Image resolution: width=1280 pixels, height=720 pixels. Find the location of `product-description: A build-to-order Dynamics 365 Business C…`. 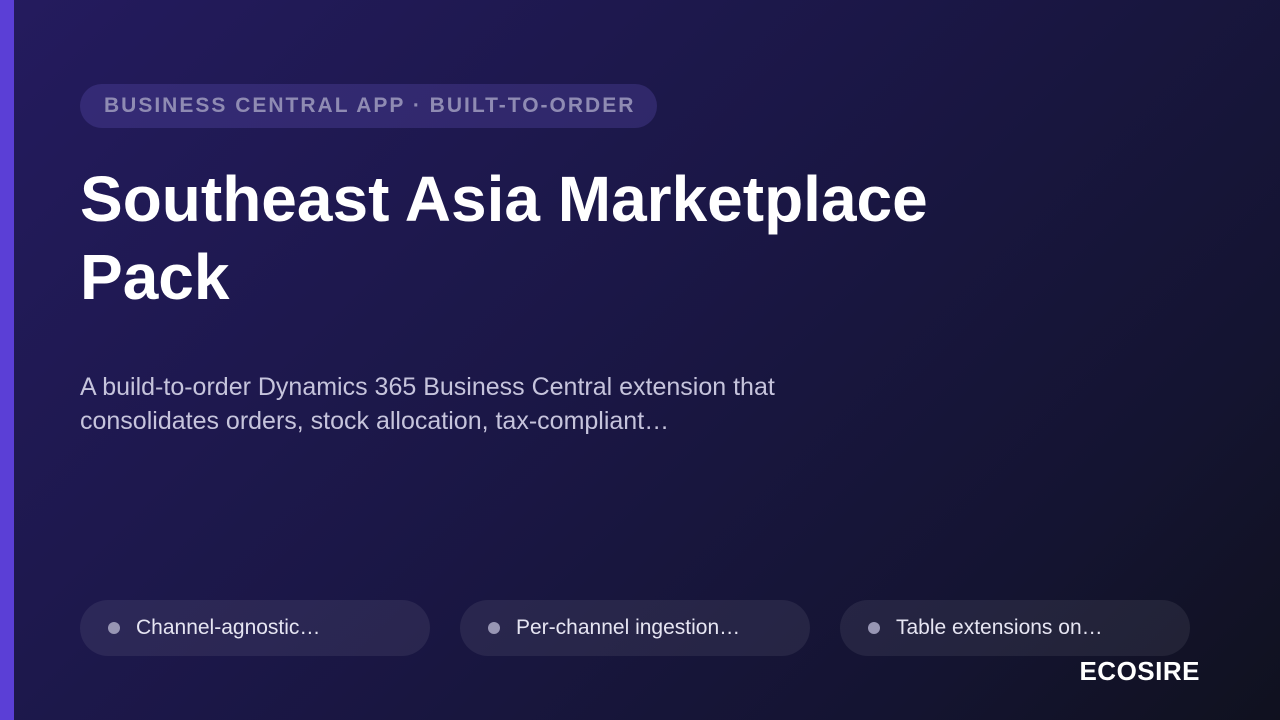

product-description: A build-to-order Dynamics 365 Business C… is located at coordinates (427, 404).